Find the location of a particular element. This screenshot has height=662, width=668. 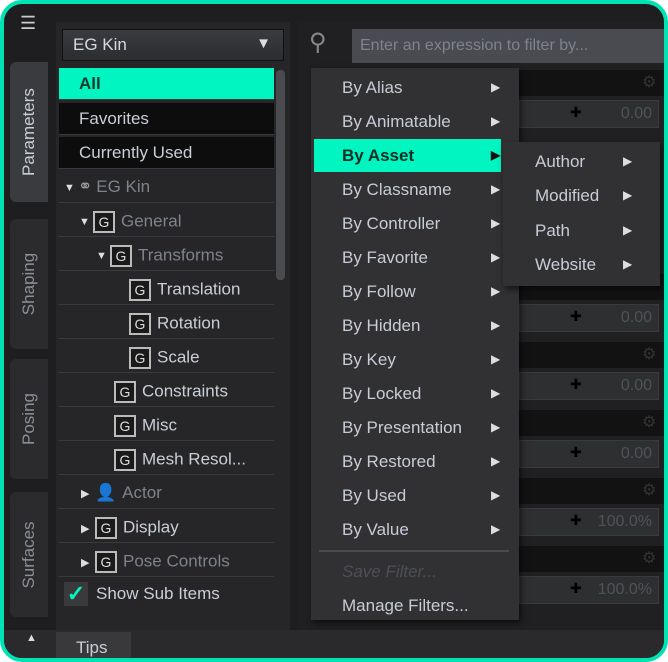

tree-label: Display is located at coordinates (151, 527).